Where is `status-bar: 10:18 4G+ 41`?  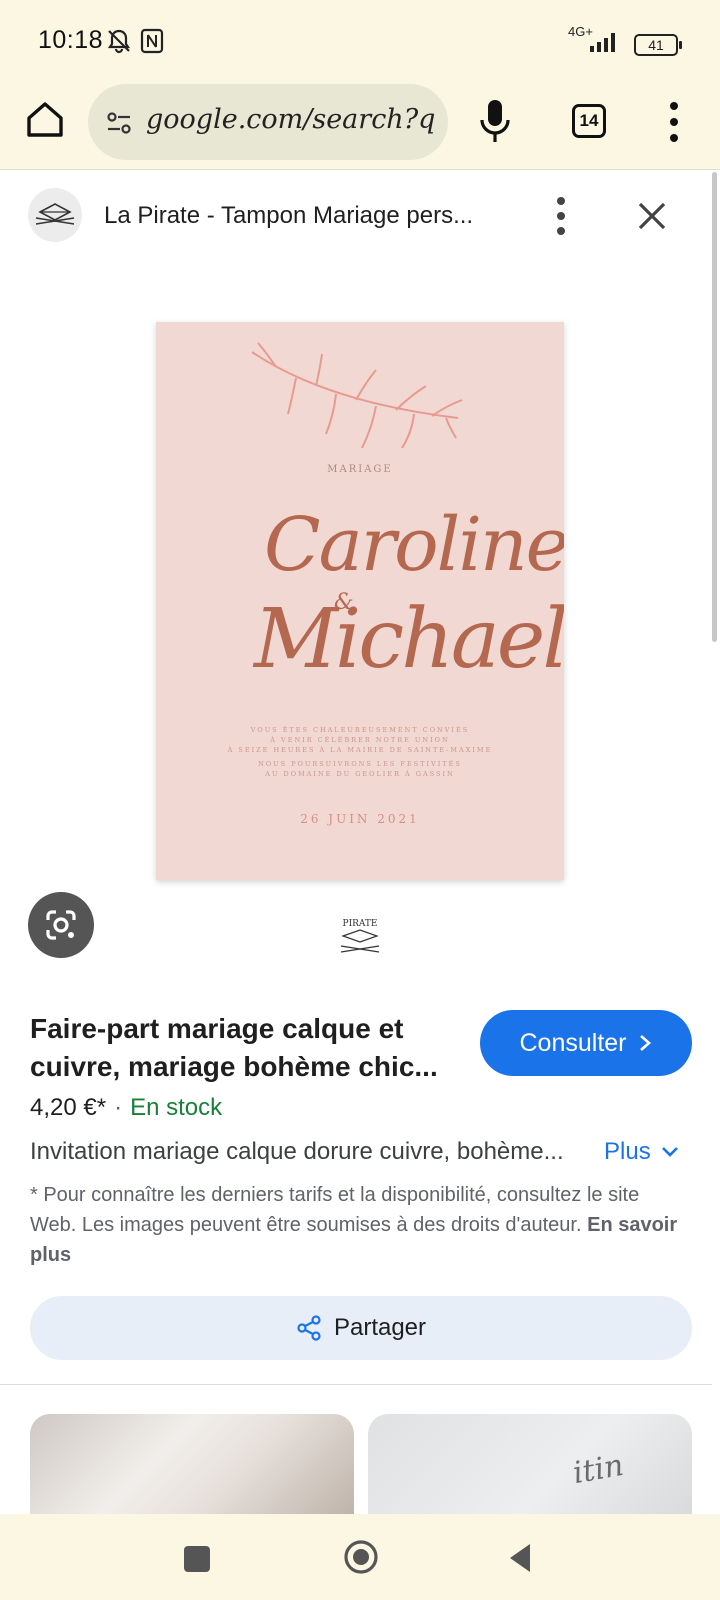 status-bar: 10:18 4G+ 41 is located at coordinates (360, 38).